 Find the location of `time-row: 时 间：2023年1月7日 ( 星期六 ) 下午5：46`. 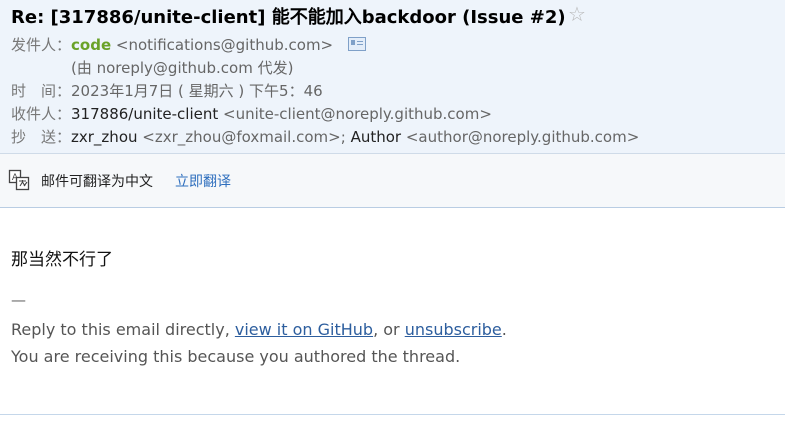

time-row: 时 间：2023年1月7日 ( 星期六 ) 下午5：46 is located at coordinates (167, 91).